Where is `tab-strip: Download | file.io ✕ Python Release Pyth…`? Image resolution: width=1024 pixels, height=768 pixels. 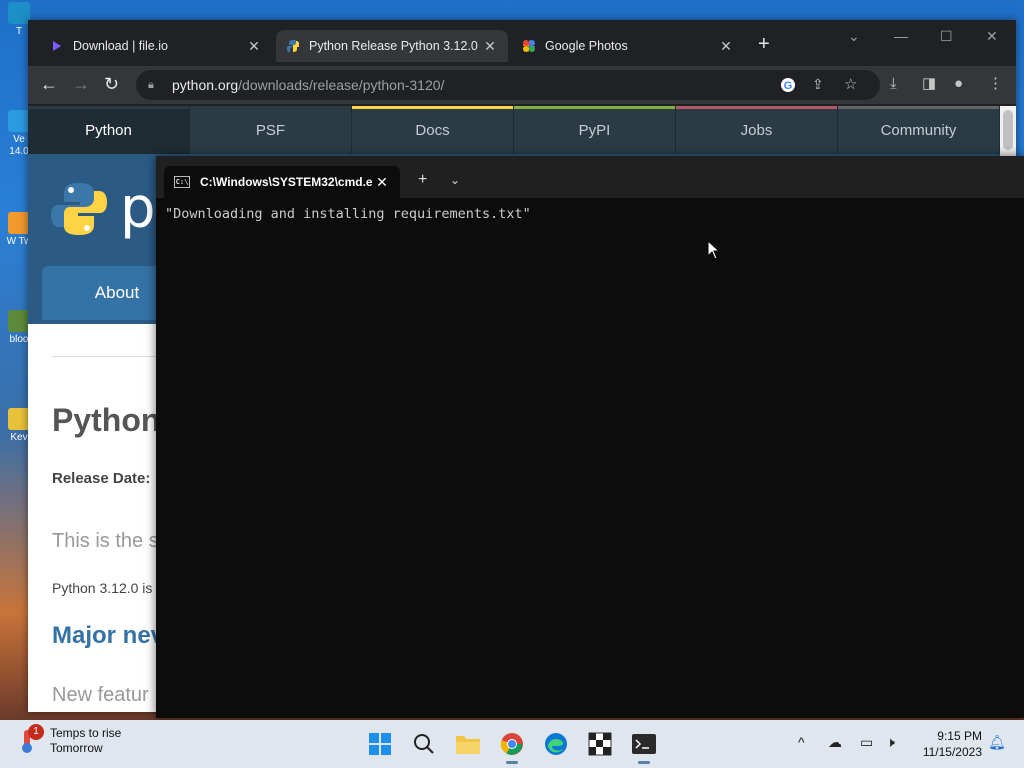
tab-strip: Download | file.io ✕ Python Release Pyth… is located at coordinates (522, 43).